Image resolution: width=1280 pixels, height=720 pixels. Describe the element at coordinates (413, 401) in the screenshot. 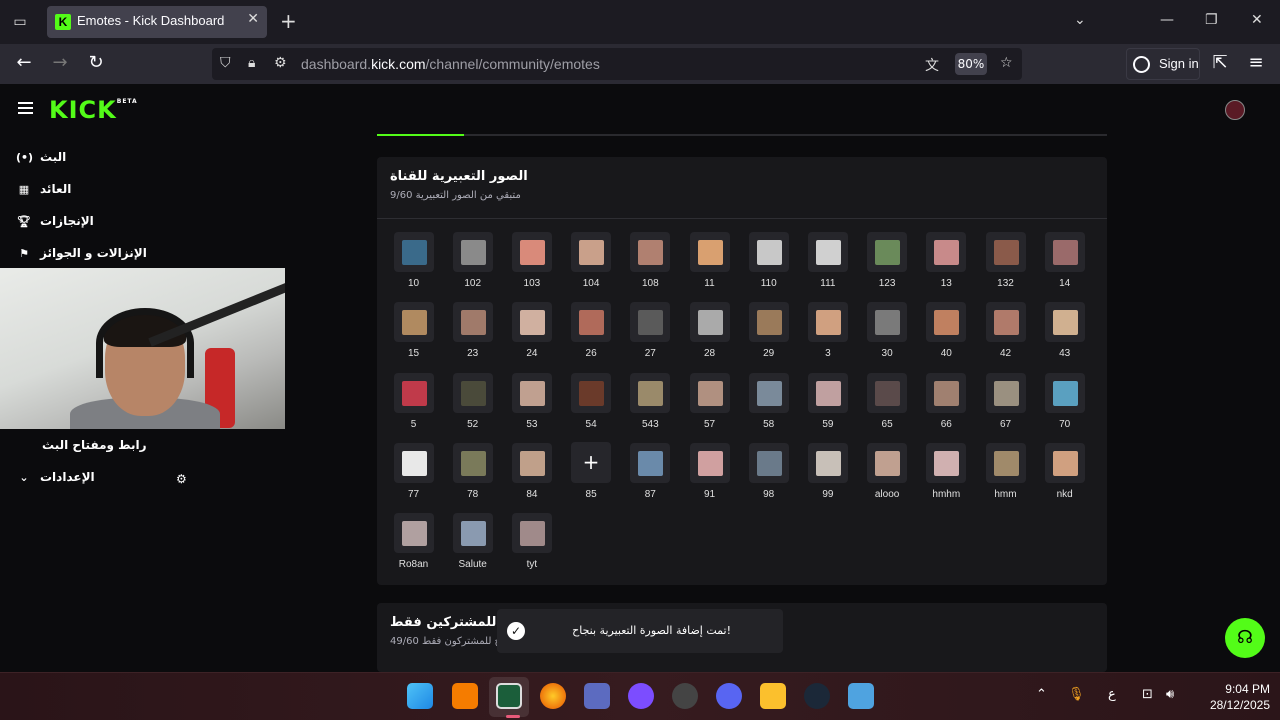

I see `emote-item: 5` at that location.